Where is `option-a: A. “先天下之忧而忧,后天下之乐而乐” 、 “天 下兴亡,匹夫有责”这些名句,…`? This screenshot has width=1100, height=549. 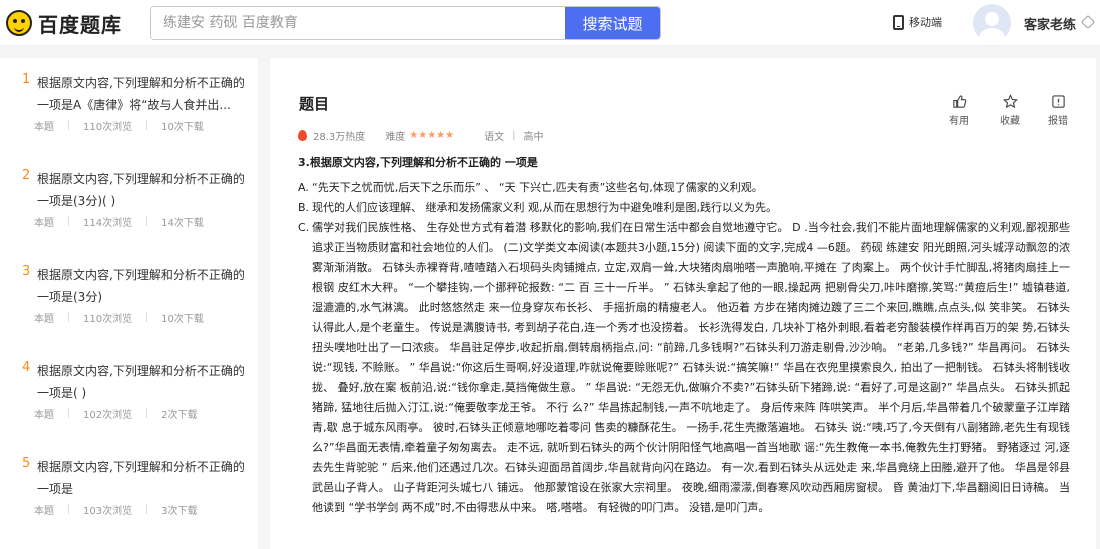
option-a: A. “先天下之忧而忧,后天下之乐而乐” 、 “天 下兴亡,匹夫有责”这些名句,… is located at coordinates (684, 188).